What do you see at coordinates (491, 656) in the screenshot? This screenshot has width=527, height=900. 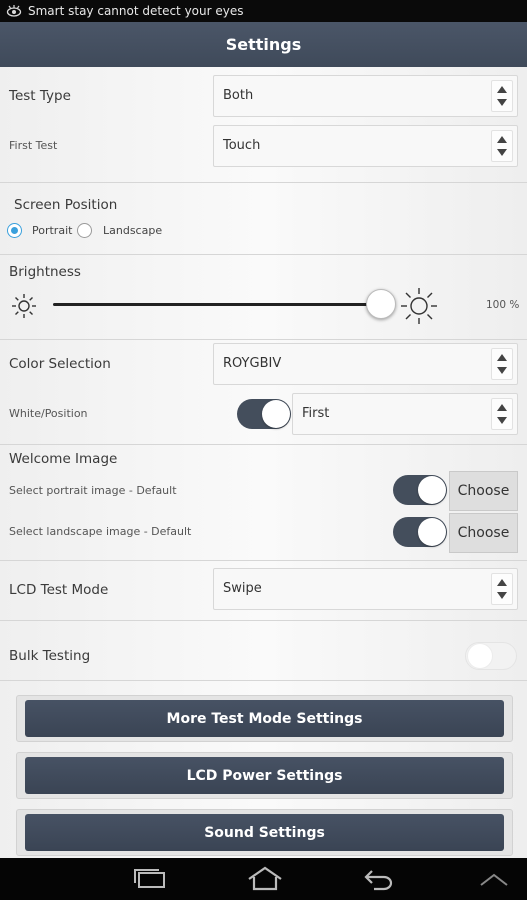 I see `bulk-testing-toggle` at bounding box center [491, 656].